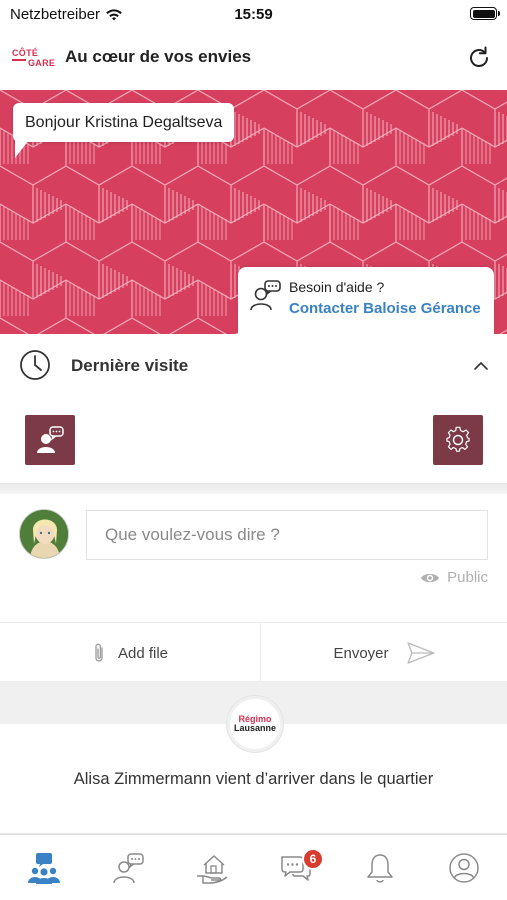  Describe the element at coordinates (158, 56) in the screenshot. I see `page-title: Au cœur de vos envies` at that location.